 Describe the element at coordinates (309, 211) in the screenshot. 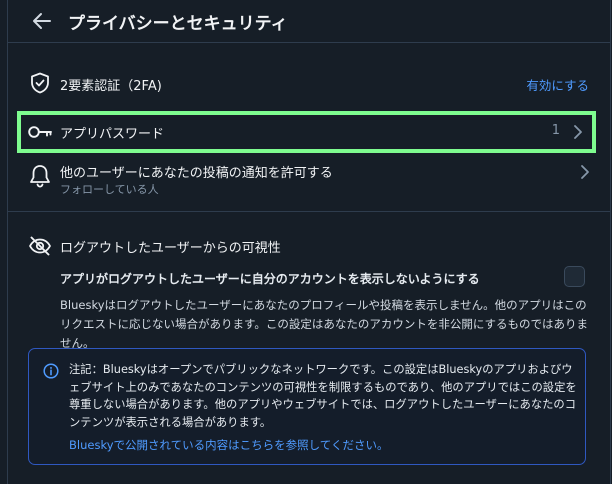

I see `section-divider` at that location.